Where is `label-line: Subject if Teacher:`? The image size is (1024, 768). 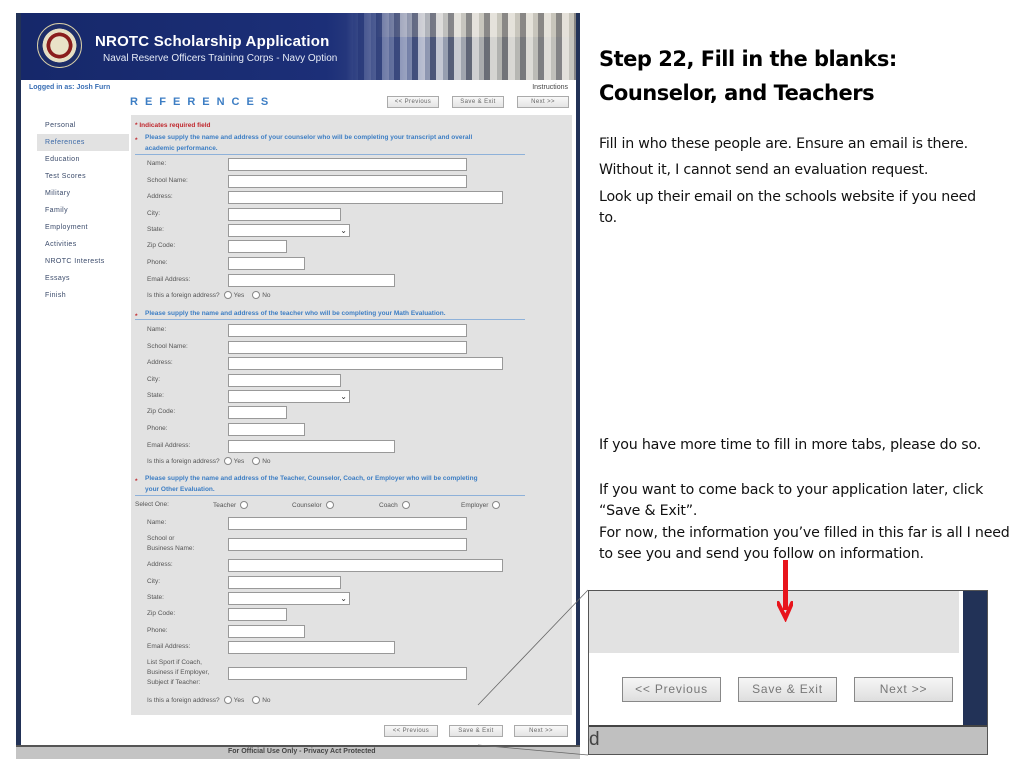
label-line: Subject if Teacher: is located at coordinates (174, 682).